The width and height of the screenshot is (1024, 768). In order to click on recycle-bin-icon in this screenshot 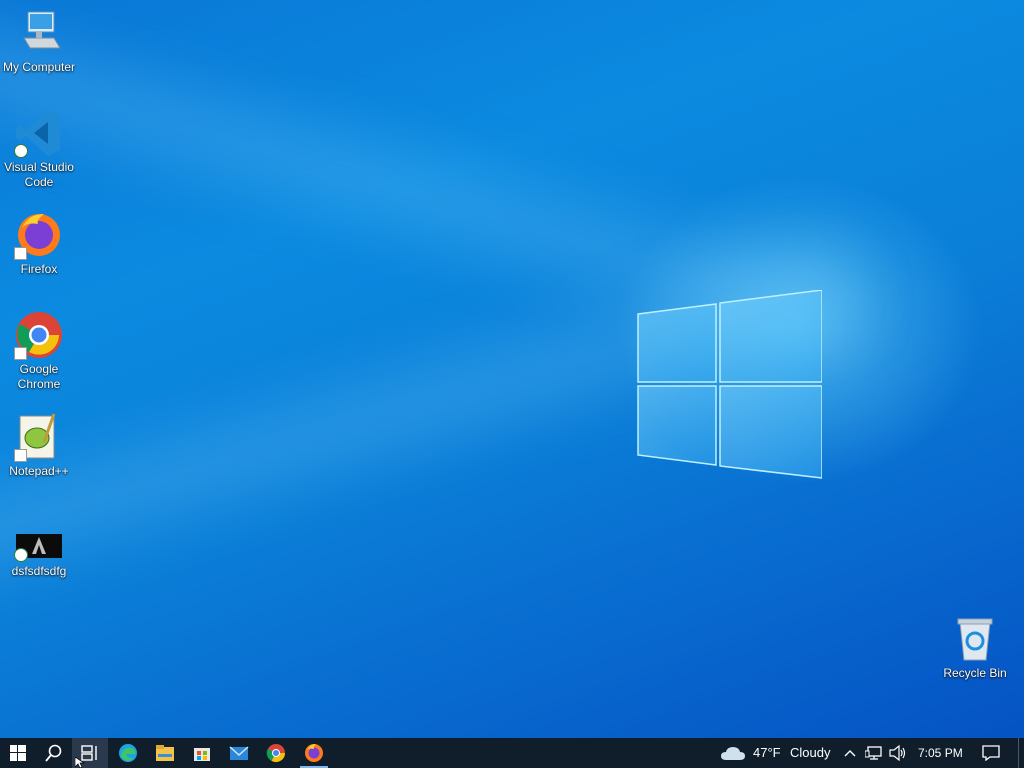, I will do `click(975, 639)`.